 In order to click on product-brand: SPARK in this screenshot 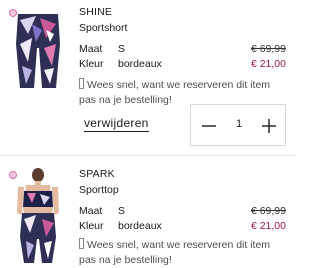, I will do `click(97, 174)`.